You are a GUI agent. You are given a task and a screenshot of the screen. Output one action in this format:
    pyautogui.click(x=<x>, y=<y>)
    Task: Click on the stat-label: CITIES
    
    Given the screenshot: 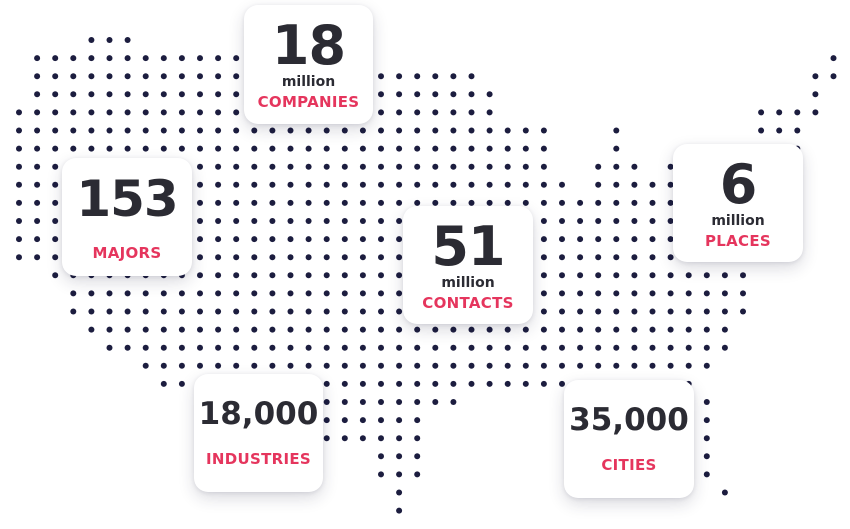 What is the action you would take?
    pyautogui.click(x=629, y=465)
    